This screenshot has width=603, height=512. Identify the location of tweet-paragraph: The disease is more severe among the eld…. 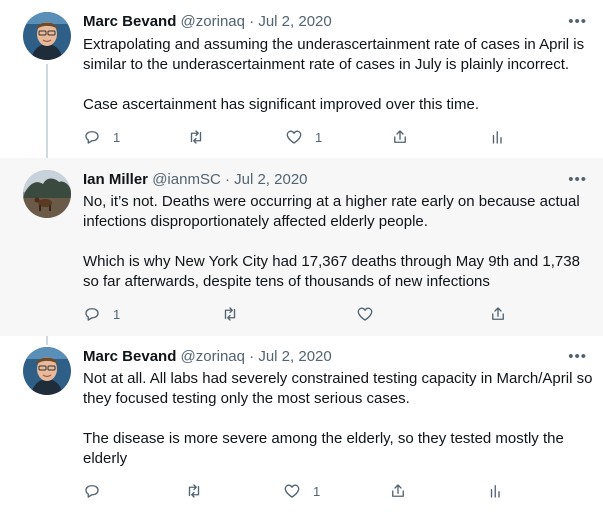
(323, 448).